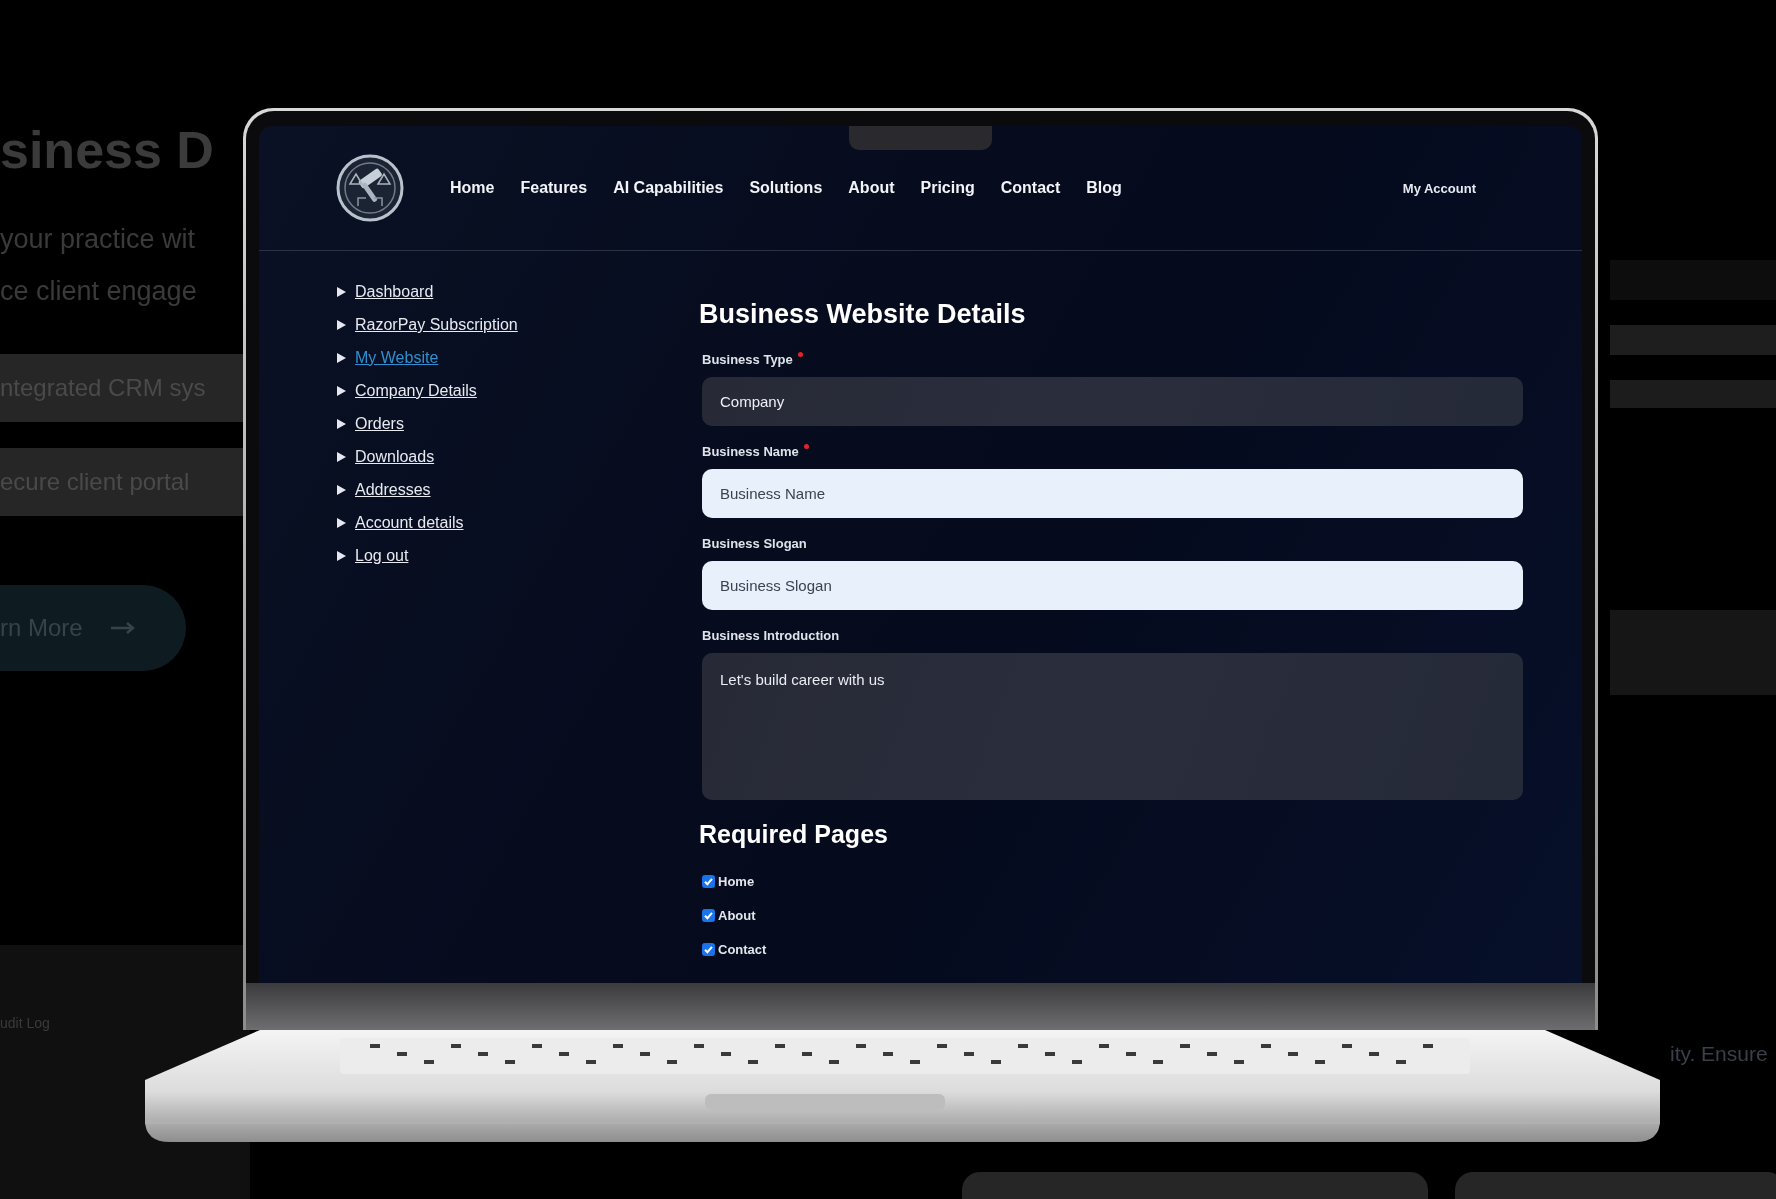 The height and width of the screenshot is (1199, 1776). What do you see at coordinates (98, 291) in the screenshot?
I see `background-text: ce client engage` at bounding box center [98, 291].